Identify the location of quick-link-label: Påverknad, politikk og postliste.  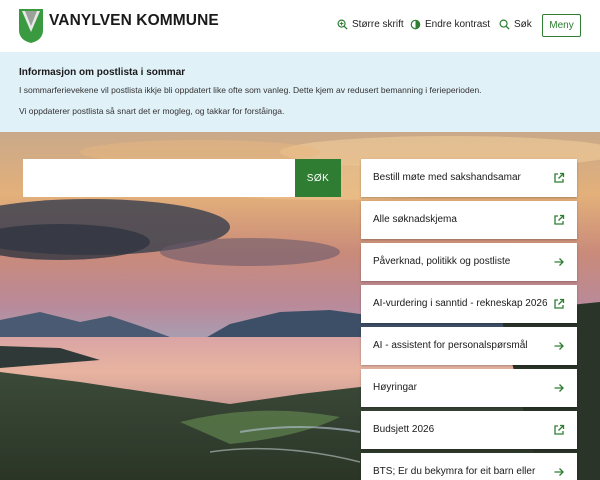
(442, 261).